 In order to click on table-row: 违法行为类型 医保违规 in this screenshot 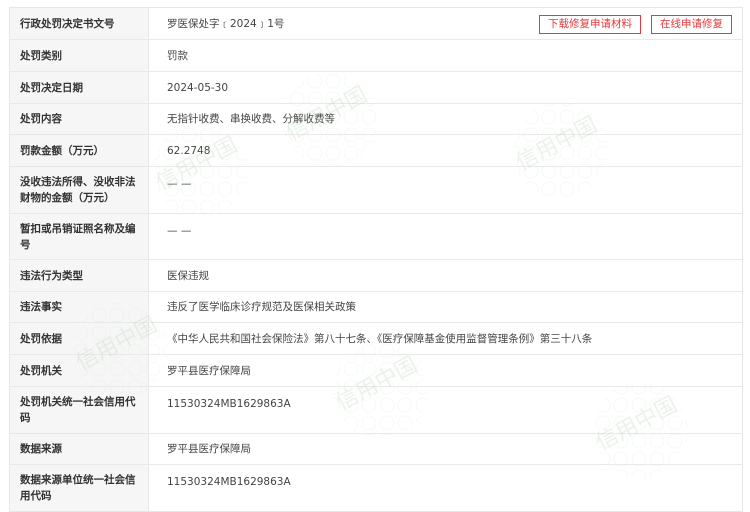, I will do `click(376, 276)`.